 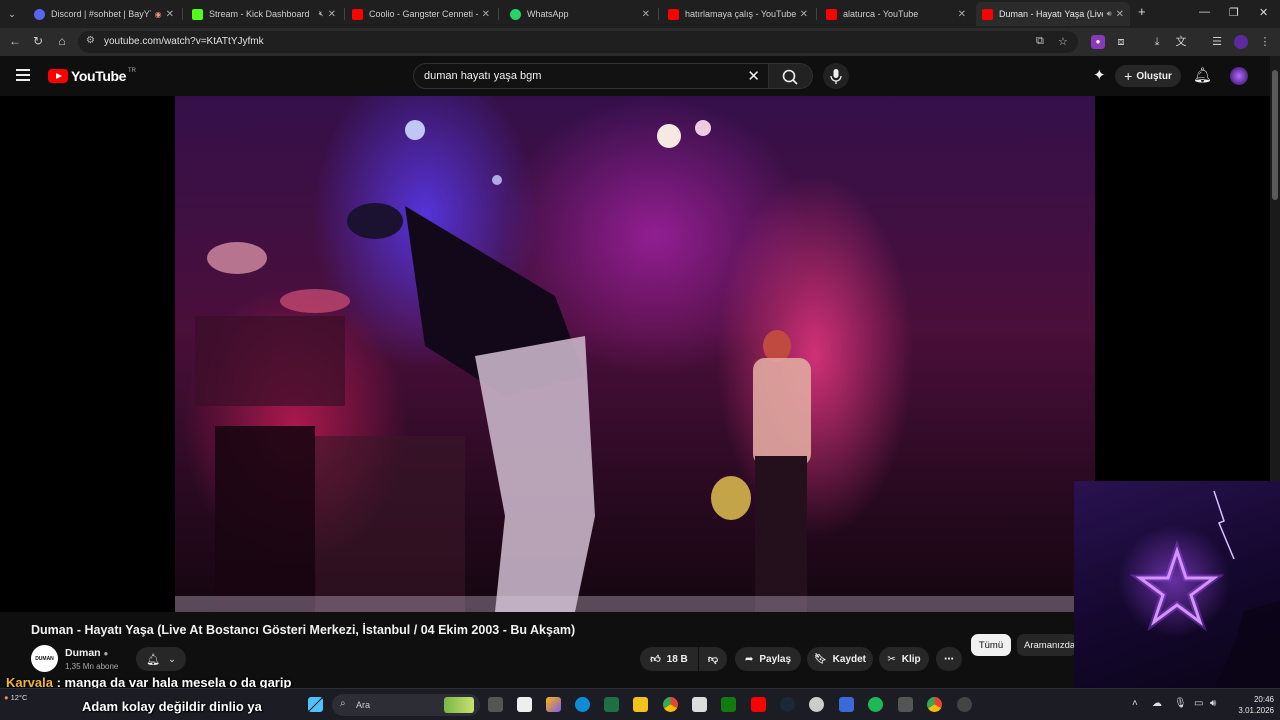 I want to click on minimize-button: —, so click(x=1204, y=12).